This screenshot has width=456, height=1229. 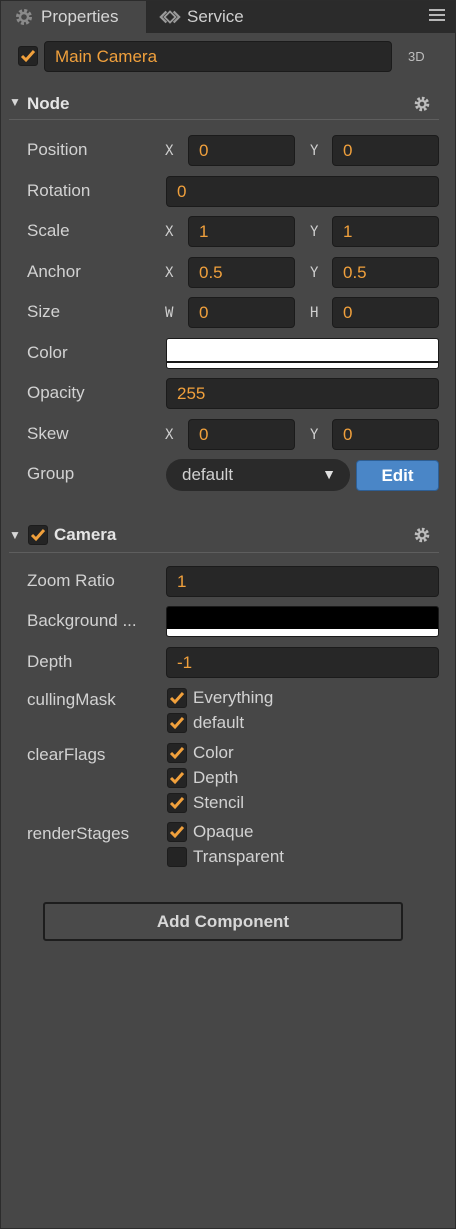 I want to click on camera-section-header: ▼ Camera, so click(x=224, y=536).